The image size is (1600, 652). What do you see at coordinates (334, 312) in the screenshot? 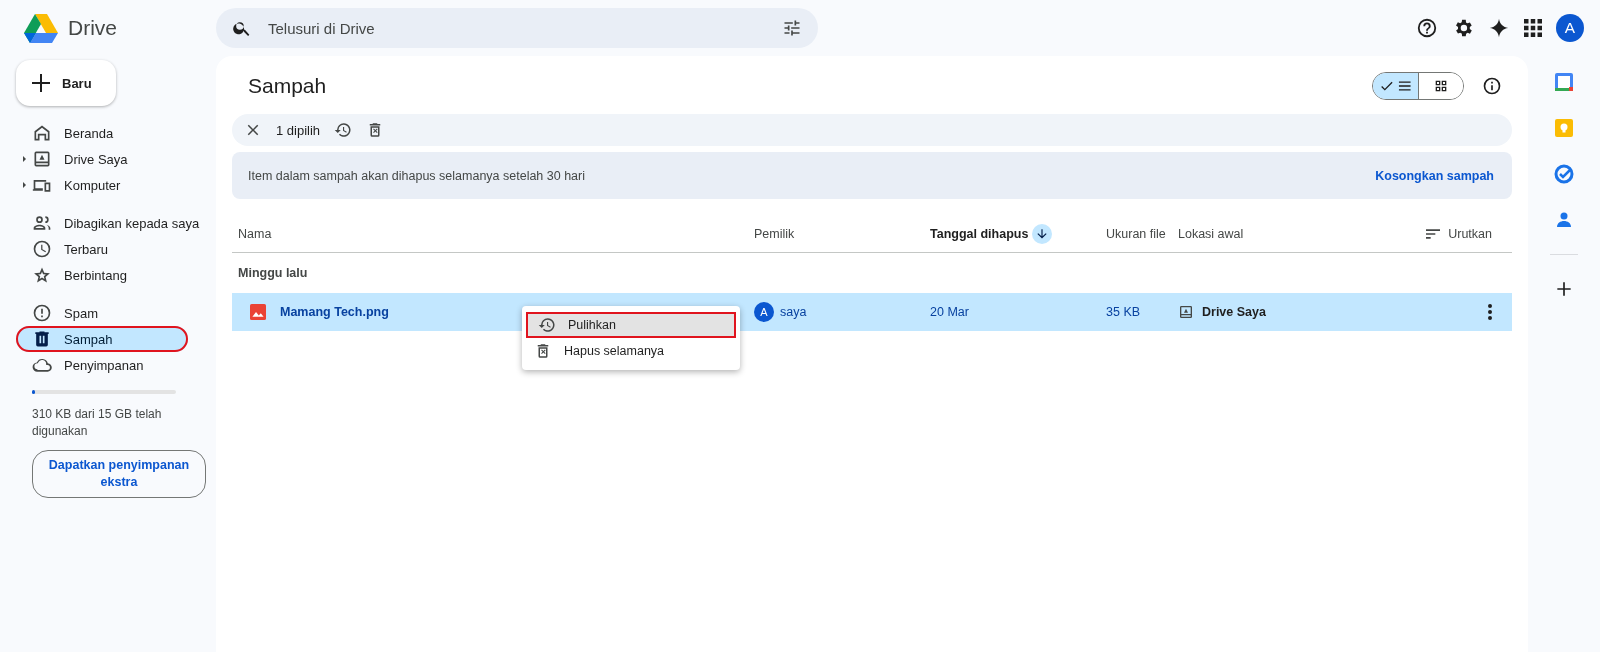
I see `file-name: Mamang Tech.png` at bounding box center [334, 312].